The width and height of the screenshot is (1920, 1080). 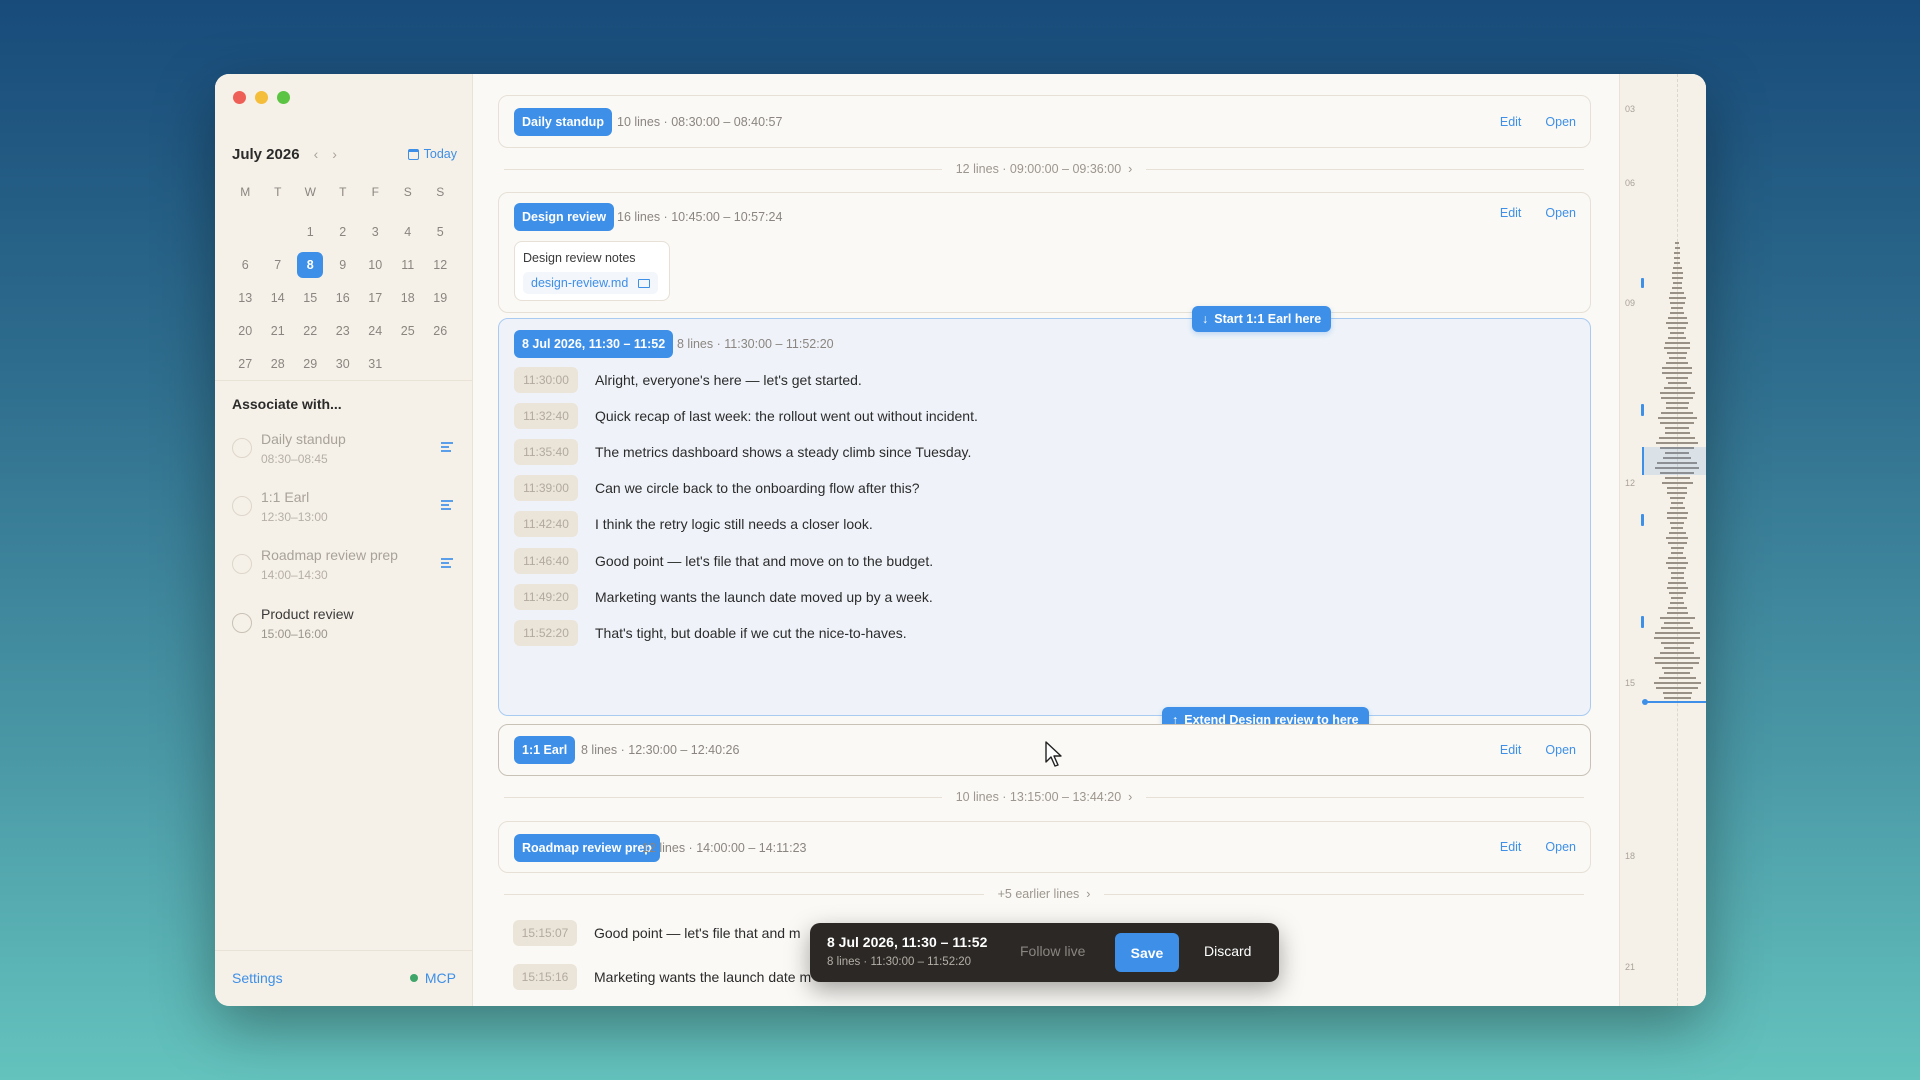 I want to click on calendar-day: 26, so click(x=440, y=330).